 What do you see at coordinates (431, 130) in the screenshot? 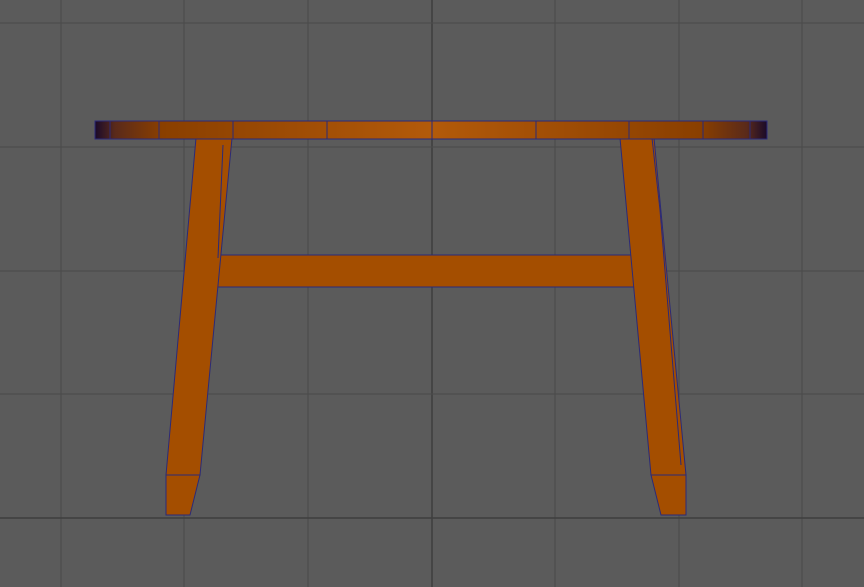
I see `table-top` at bounding box center [431, 130].